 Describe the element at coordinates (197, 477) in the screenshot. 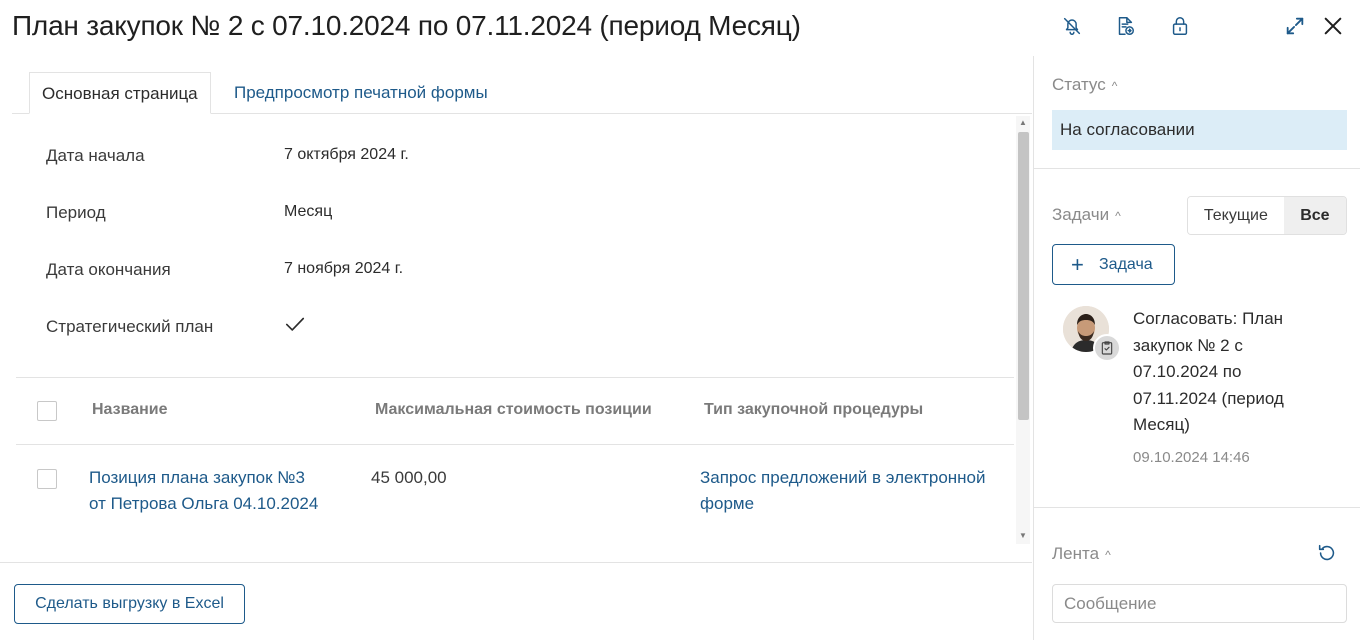

I see `table-cell-name-line: Позиция плана закупок №3` at that location.